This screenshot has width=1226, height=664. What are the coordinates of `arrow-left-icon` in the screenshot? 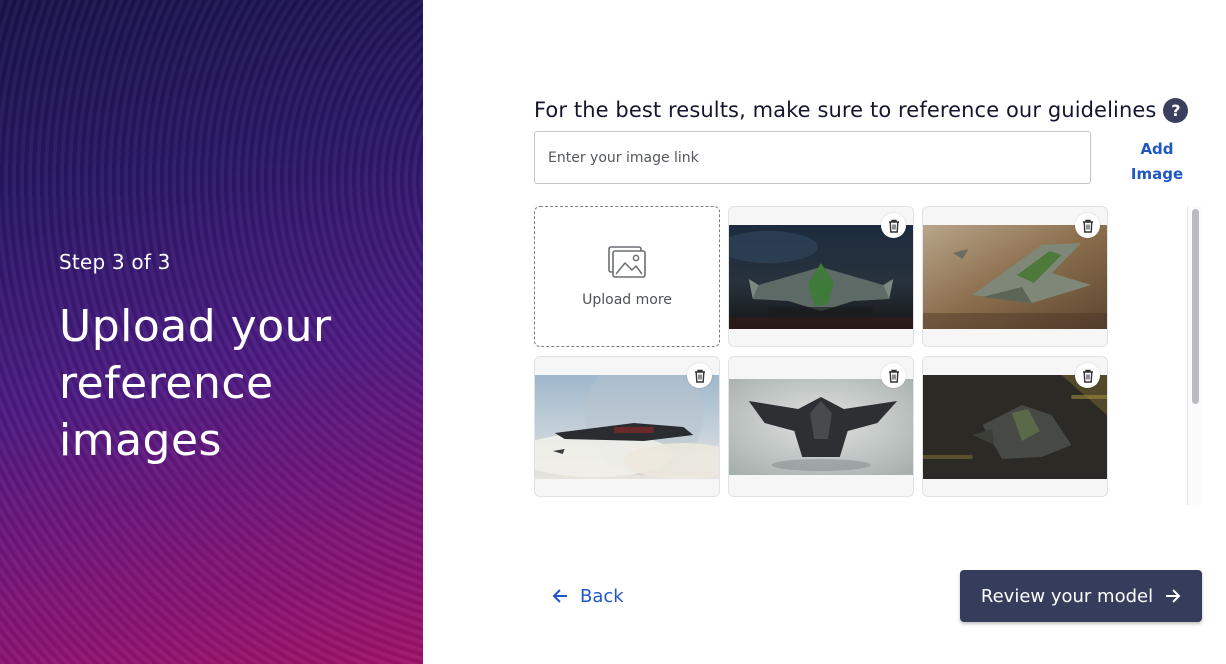 It's located at (560, 596).